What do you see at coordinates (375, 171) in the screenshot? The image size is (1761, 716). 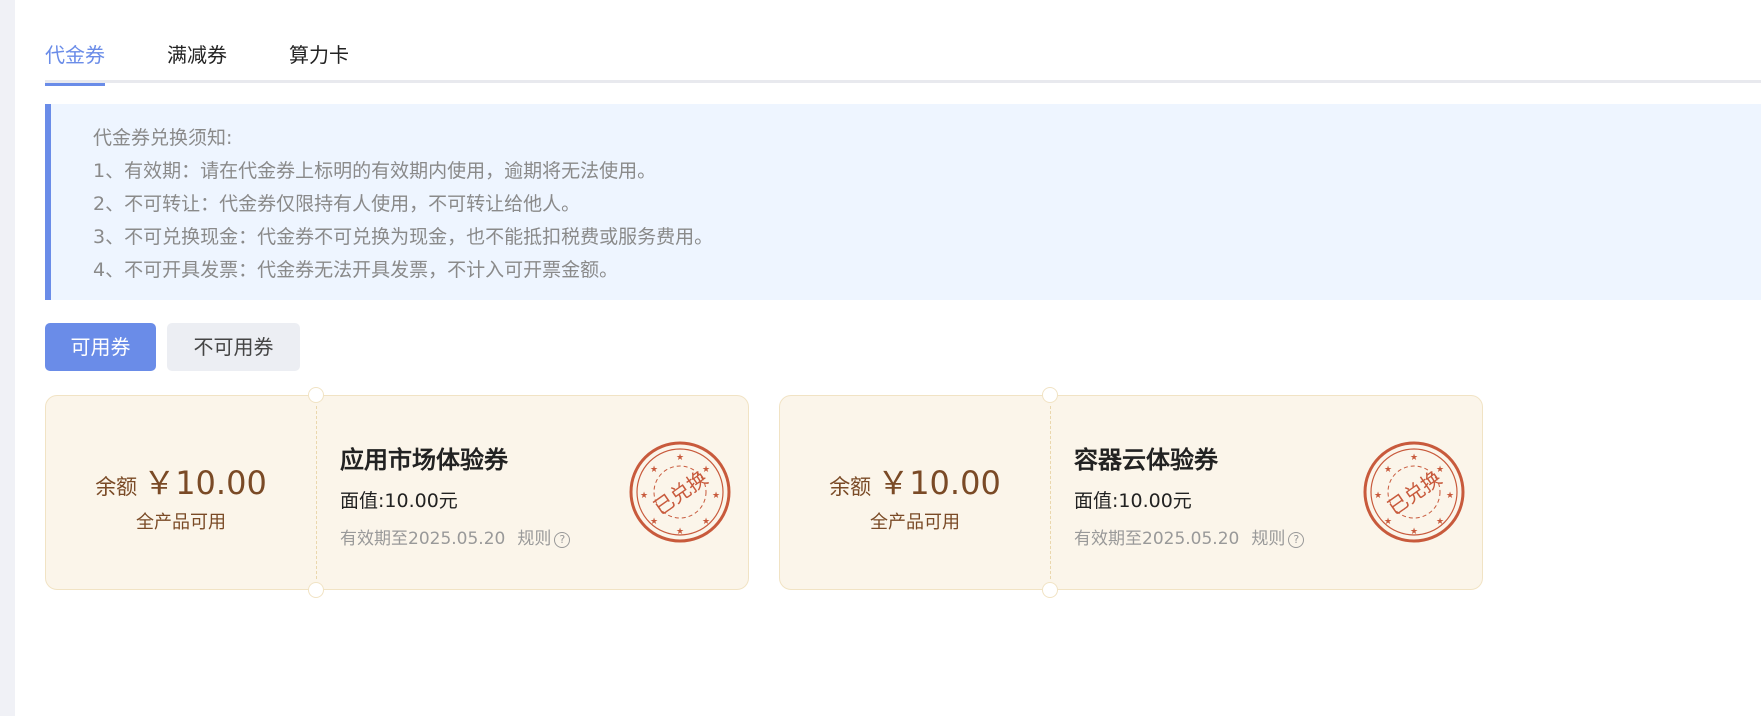 I see `notice-line-1: 1、有效期：请在代金券上标明的有效期内使用，逾期将无法使用。` at bounding box center [375, 171].